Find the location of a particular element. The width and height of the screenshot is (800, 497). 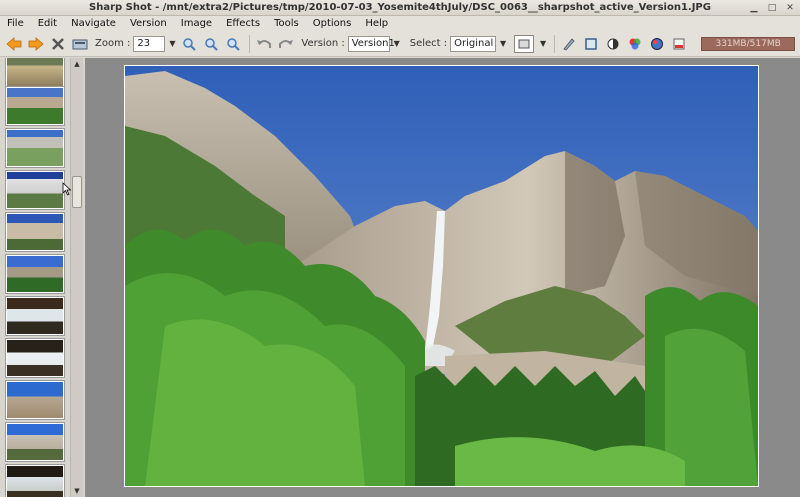

zoom-label: Zoom : is located at coordinates (113, 43).